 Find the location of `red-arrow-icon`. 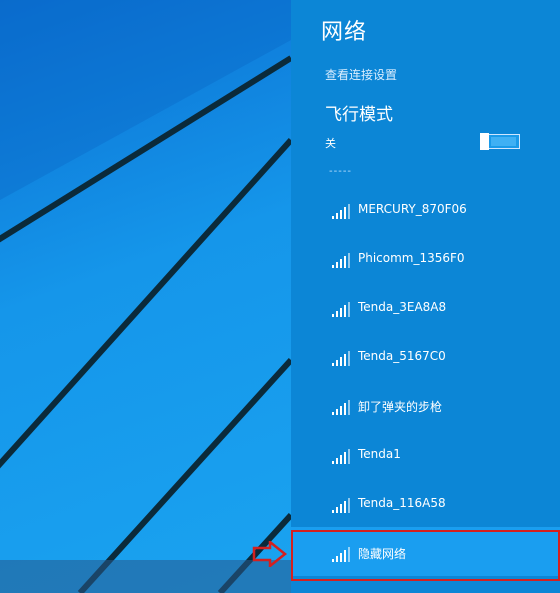

red-arrow-icon is located at coordinates (270, 554).